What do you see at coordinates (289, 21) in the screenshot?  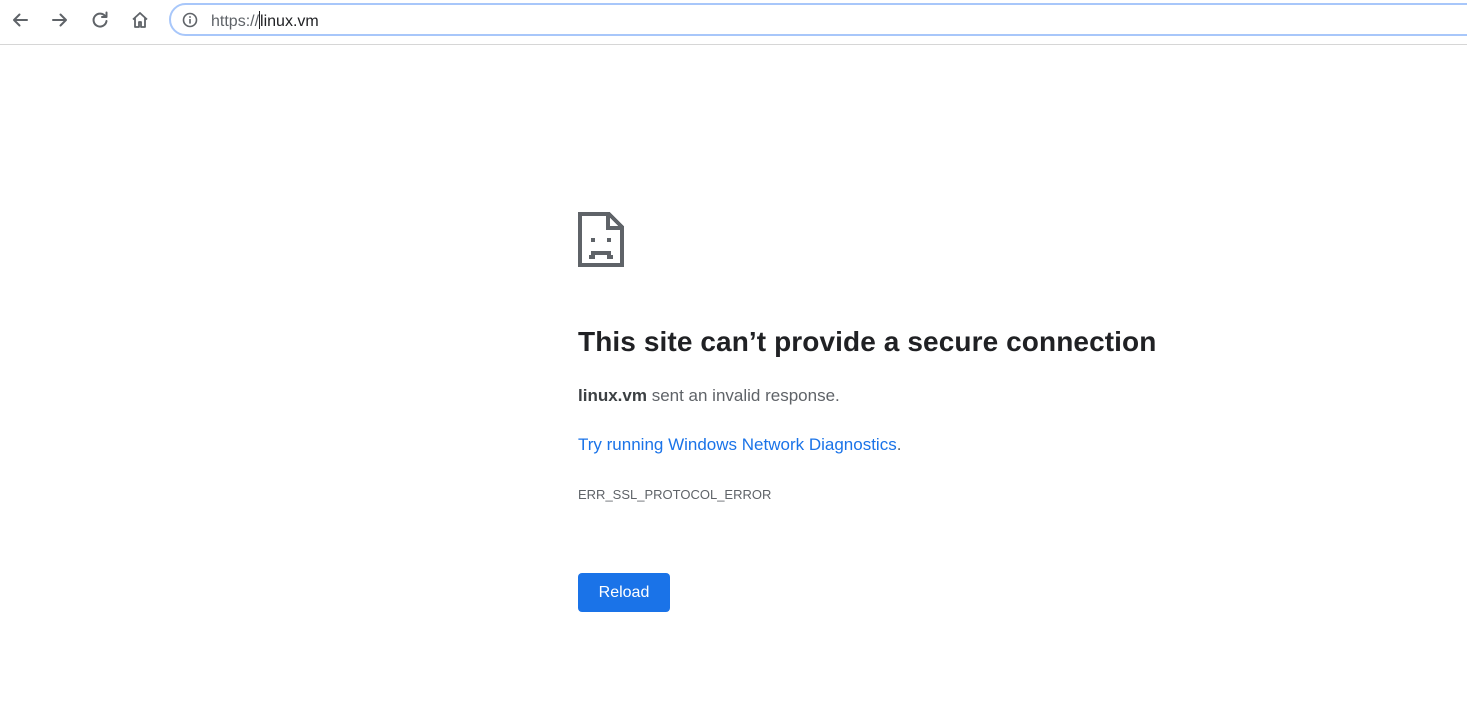 I see `url-host: linux.vm` at bounding box center [289, 21].